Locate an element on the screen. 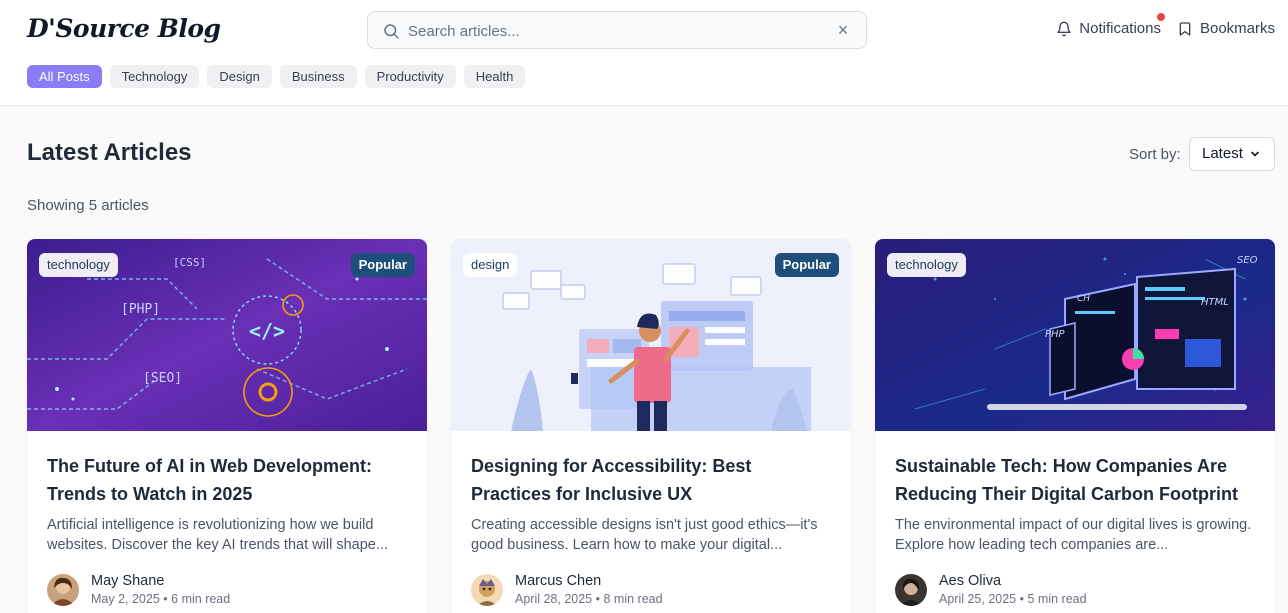  author-info: May Shane May 2, 2025 • 6 min read is located at coordinates (138, 590).